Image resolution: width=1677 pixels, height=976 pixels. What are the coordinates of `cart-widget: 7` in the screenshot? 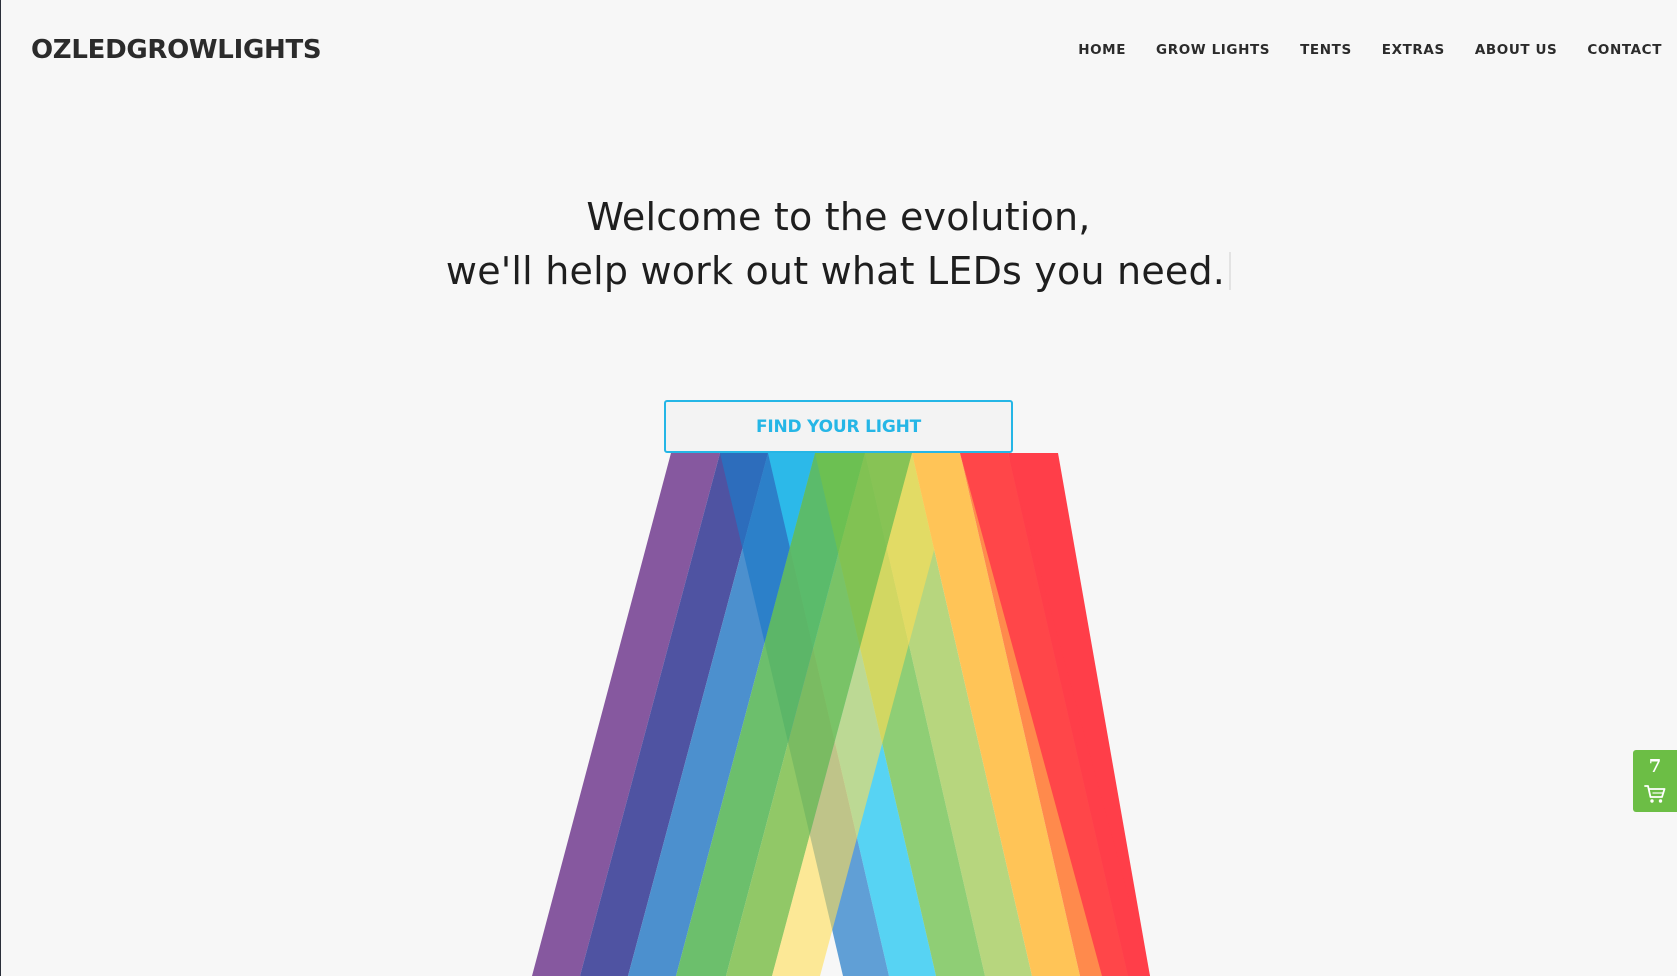 It's located at (1655, 781).